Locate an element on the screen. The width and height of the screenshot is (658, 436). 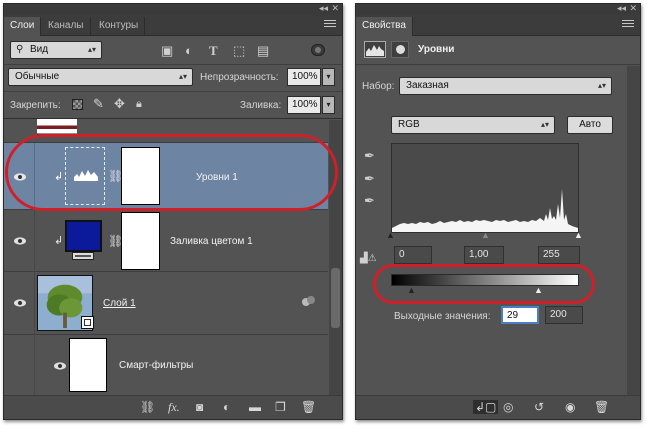
fill-type-icon is located at coordinates (83, 256).